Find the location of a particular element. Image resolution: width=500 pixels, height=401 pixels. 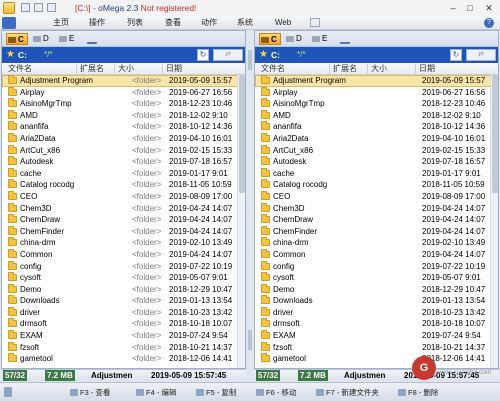

file-row: Airplay 2019-06-27 16:56 is located at coordinates (373, 92).